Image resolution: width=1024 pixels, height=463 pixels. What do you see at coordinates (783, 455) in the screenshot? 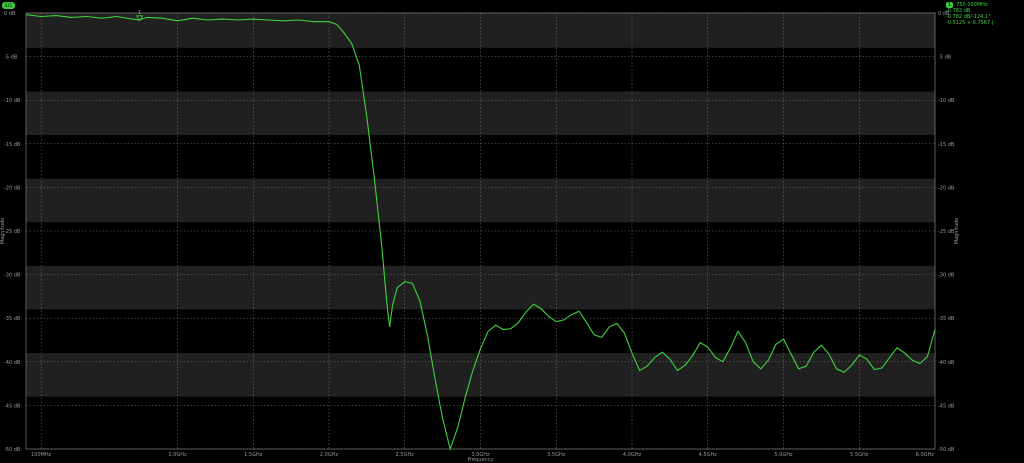
I see `x-tick-label: 5.0GHz` at bounding box center [783, 455].